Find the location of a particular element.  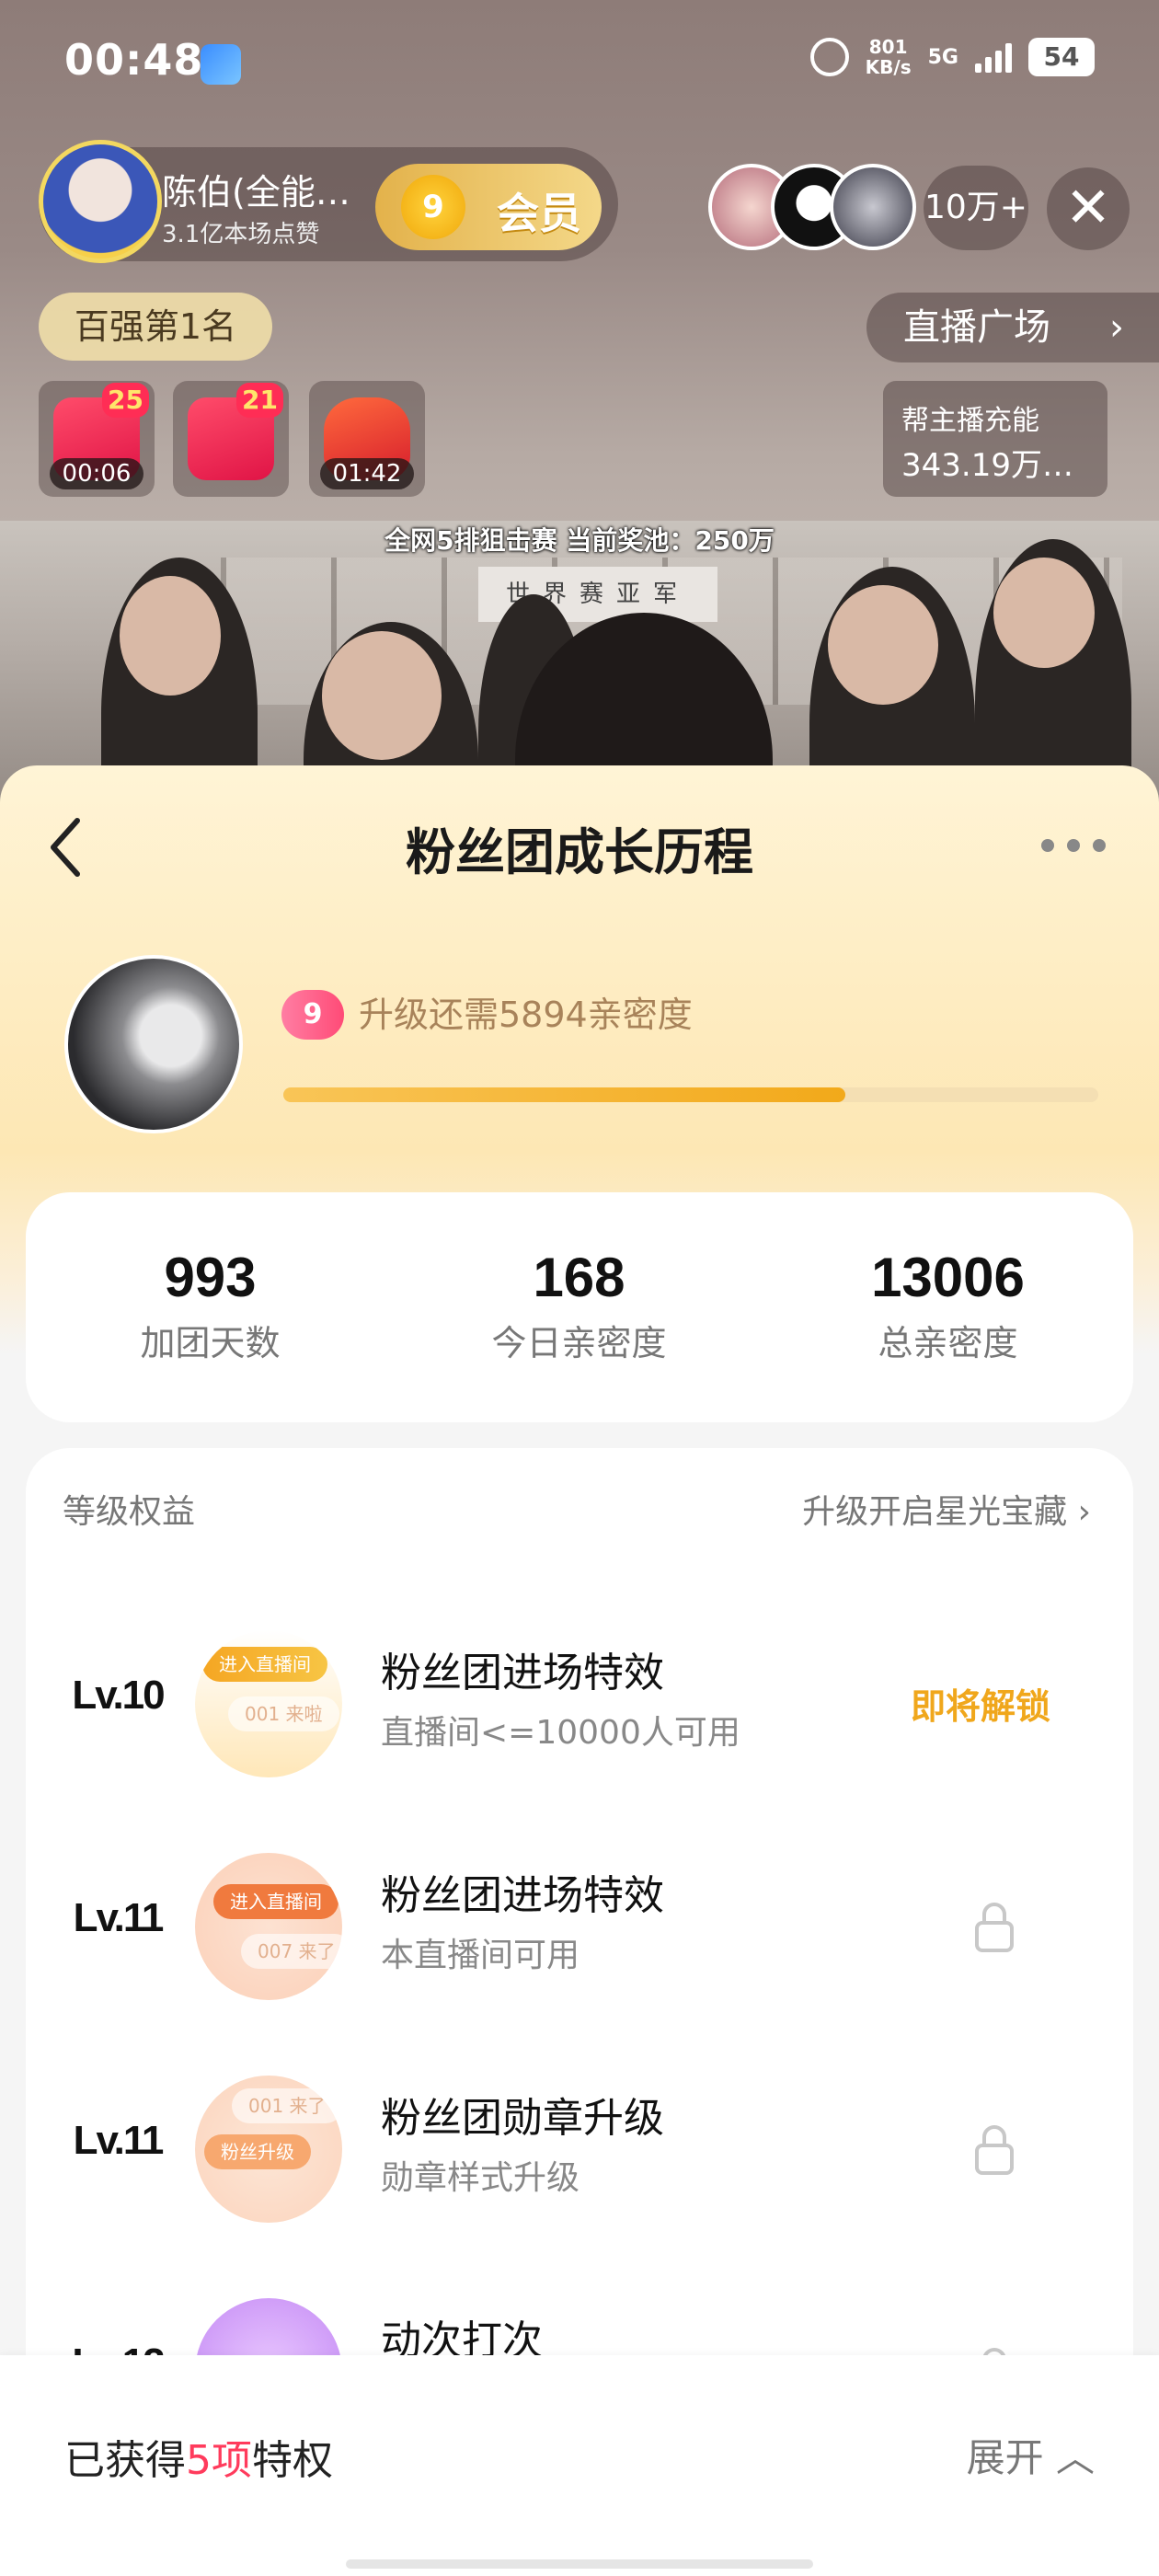

live-plaza-label: 直播广场 is located at coordinates (976, 327).